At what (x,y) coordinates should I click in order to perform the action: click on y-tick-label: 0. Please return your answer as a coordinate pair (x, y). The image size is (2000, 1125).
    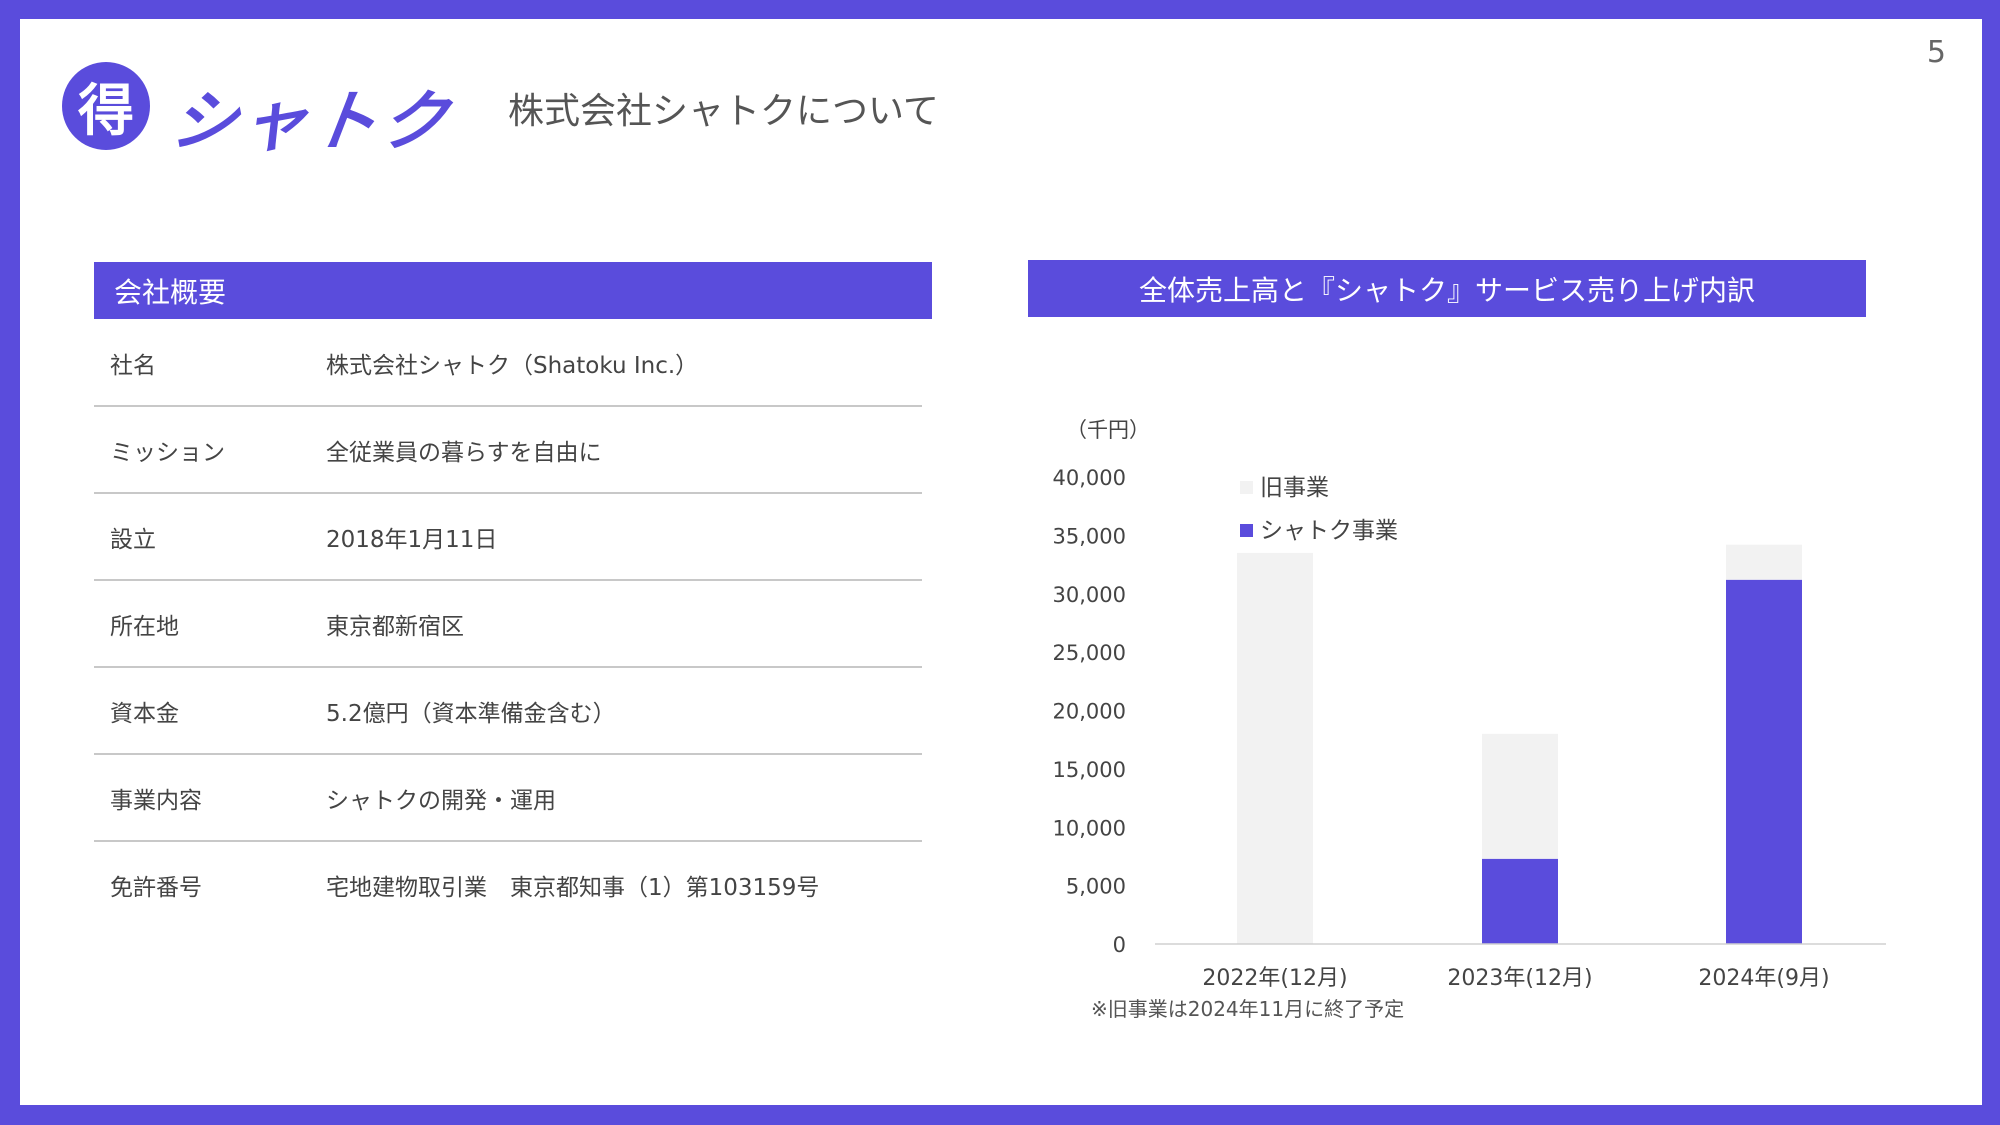
    Looking at the image, I should click on (1119, 945).